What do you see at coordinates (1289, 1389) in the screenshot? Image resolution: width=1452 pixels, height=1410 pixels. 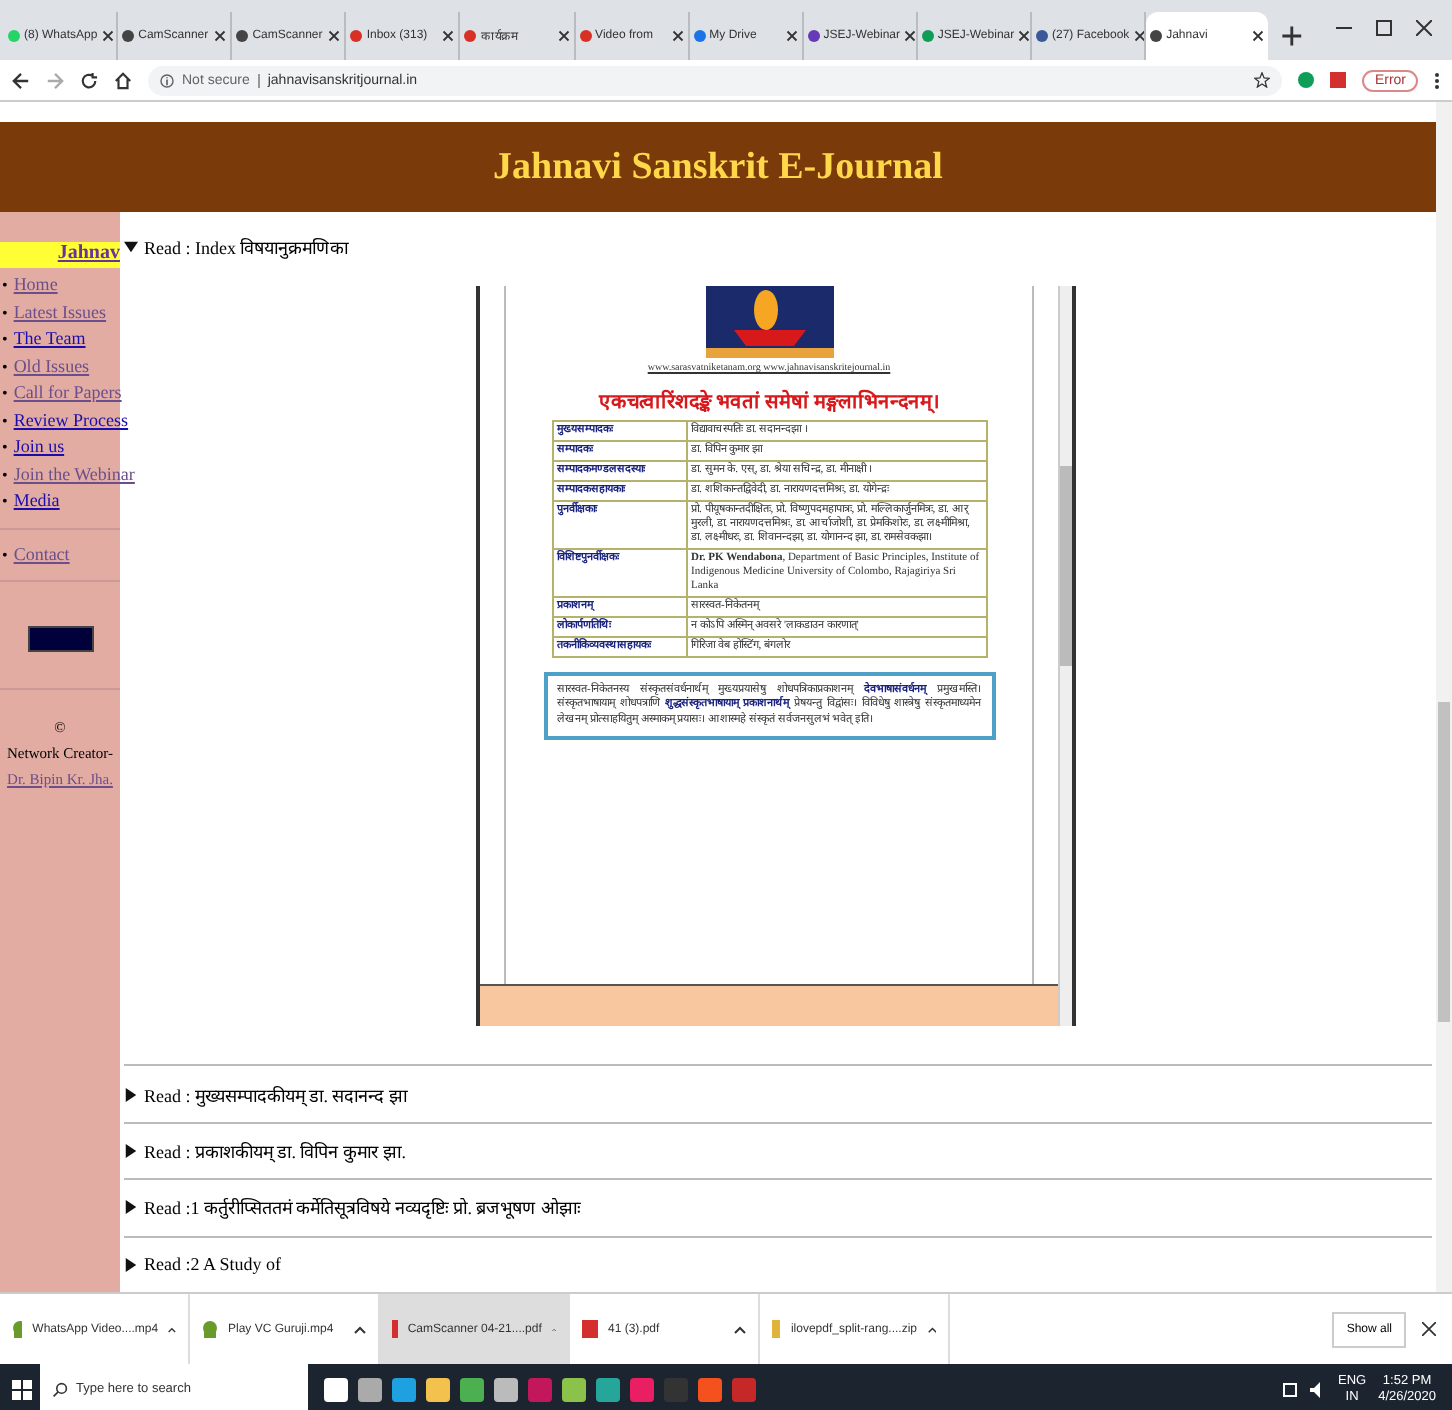 I see `network-icon` at bounding box center [1289, 1389].